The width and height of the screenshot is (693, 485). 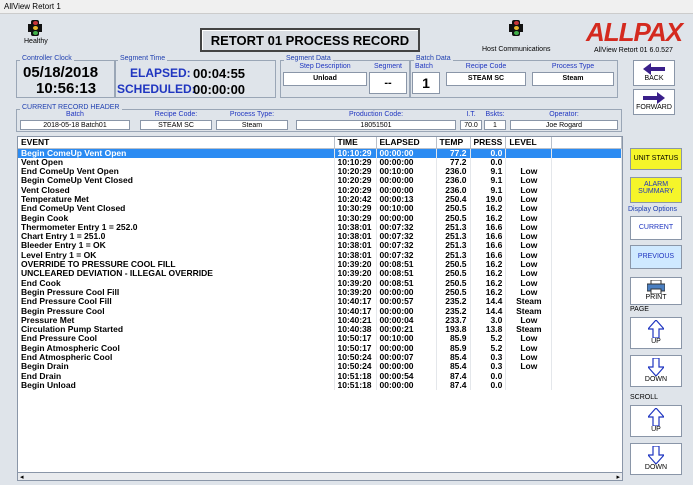 What do you see at coordinates (654, 98) in the screenshot?
I see `arrow-right-icon` at bounding box center [654, 98].